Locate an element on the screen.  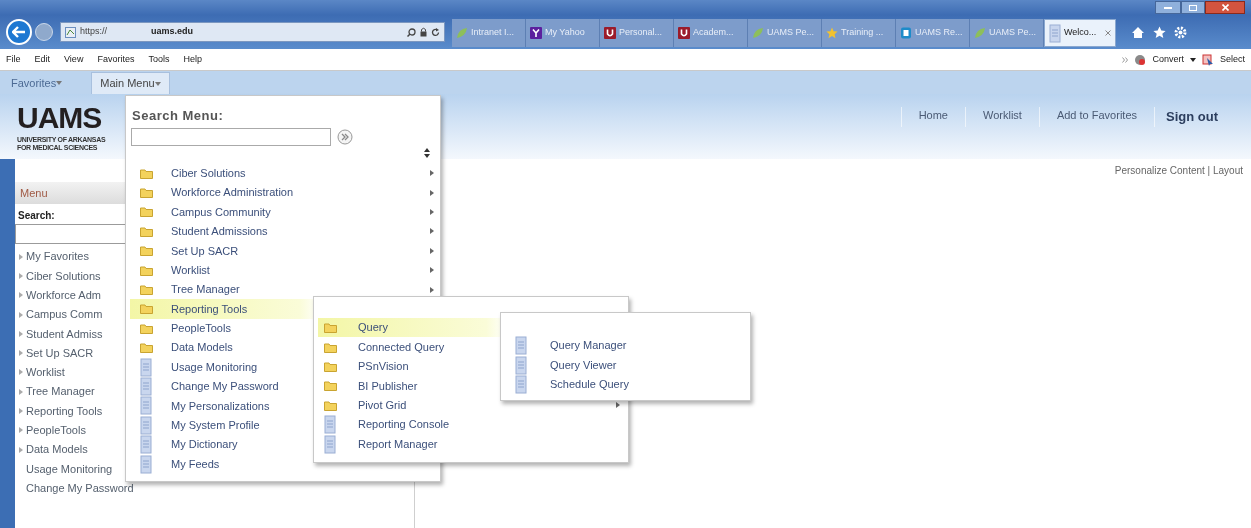
menu-item: Worklist is located at coordinates (284, 270).